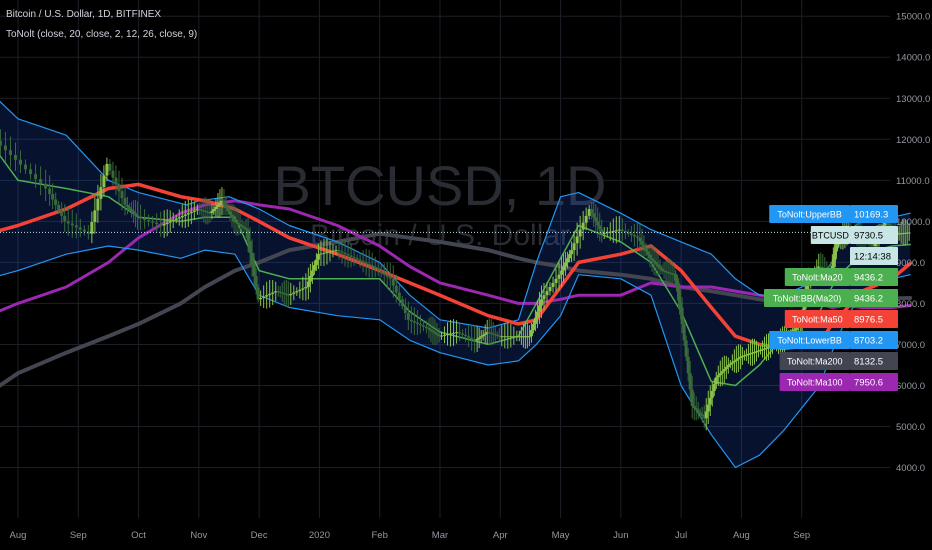 The image size is (932, 550). I want to click on price-tag-value: 9436.2, so click(868, 299).